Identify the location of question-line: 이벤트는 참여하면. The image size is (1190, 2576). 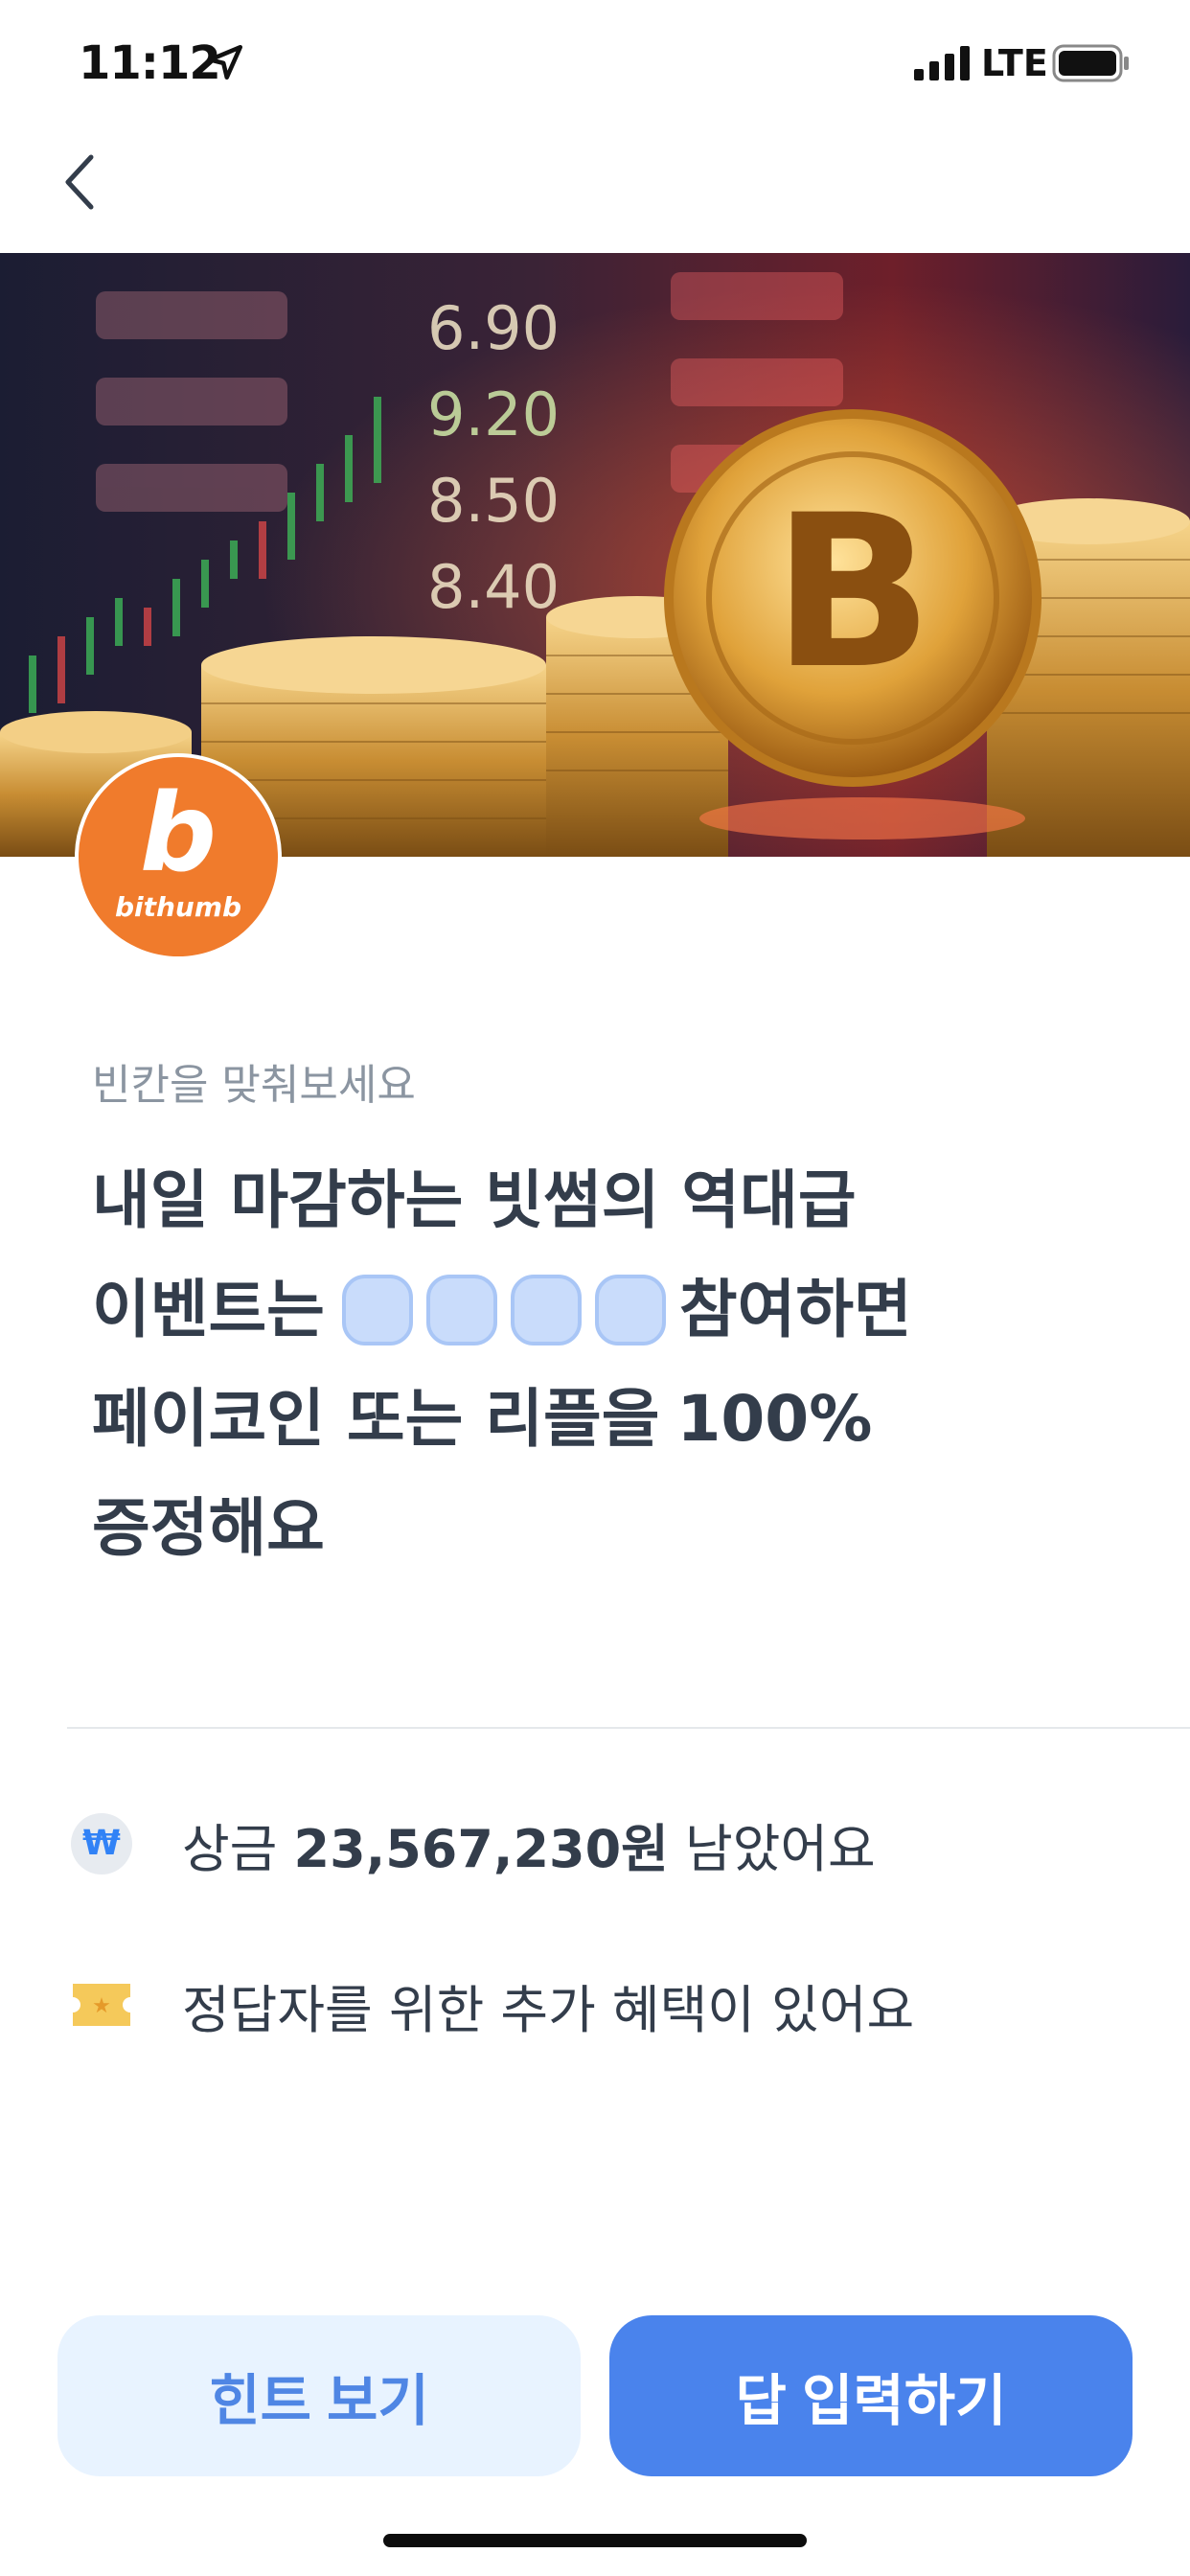
(600, 1310).